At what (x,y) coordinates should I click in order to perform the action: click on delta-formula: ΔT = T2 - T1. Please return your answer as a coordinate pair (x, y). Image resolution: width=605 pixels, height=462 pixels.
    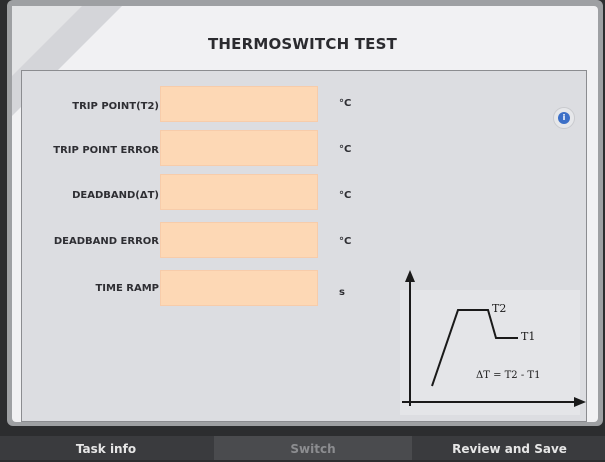
    Looking at the image, I should click on (508, 375).